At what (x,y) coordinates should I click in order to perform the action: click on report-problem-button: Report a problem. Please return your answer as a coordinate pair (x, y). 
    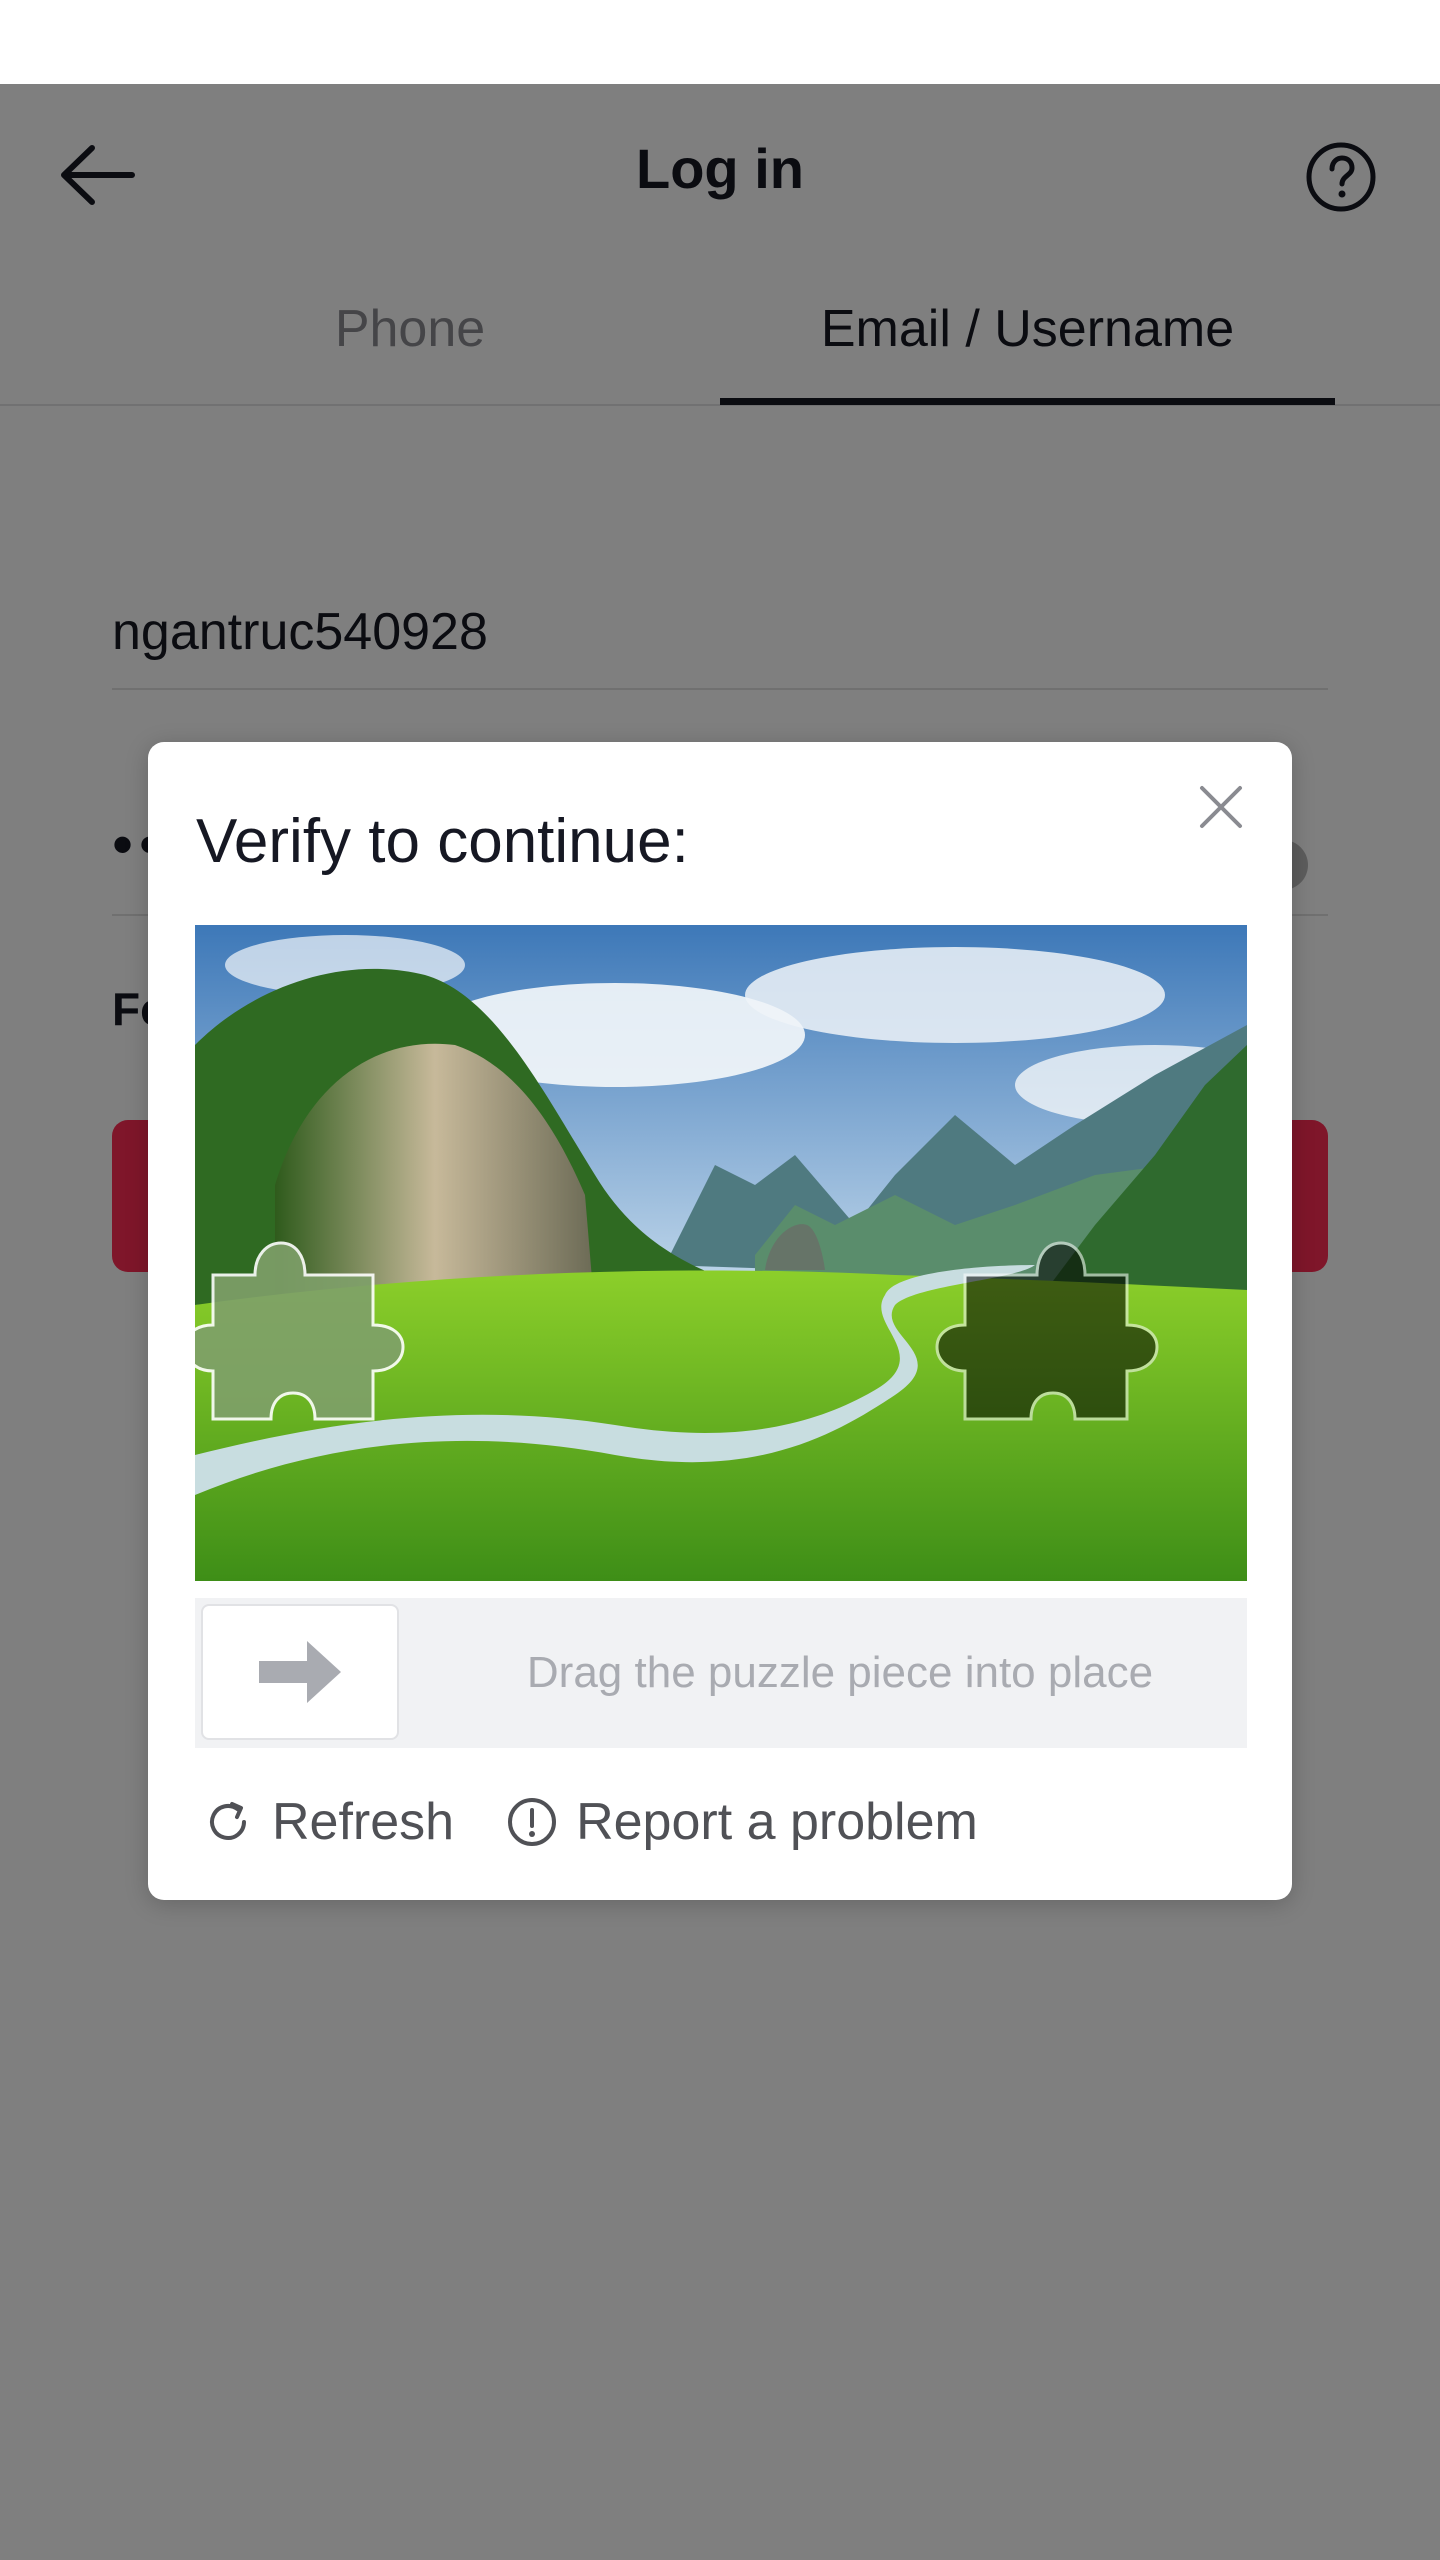
    Looking at the image, I should click on (742, 1822).